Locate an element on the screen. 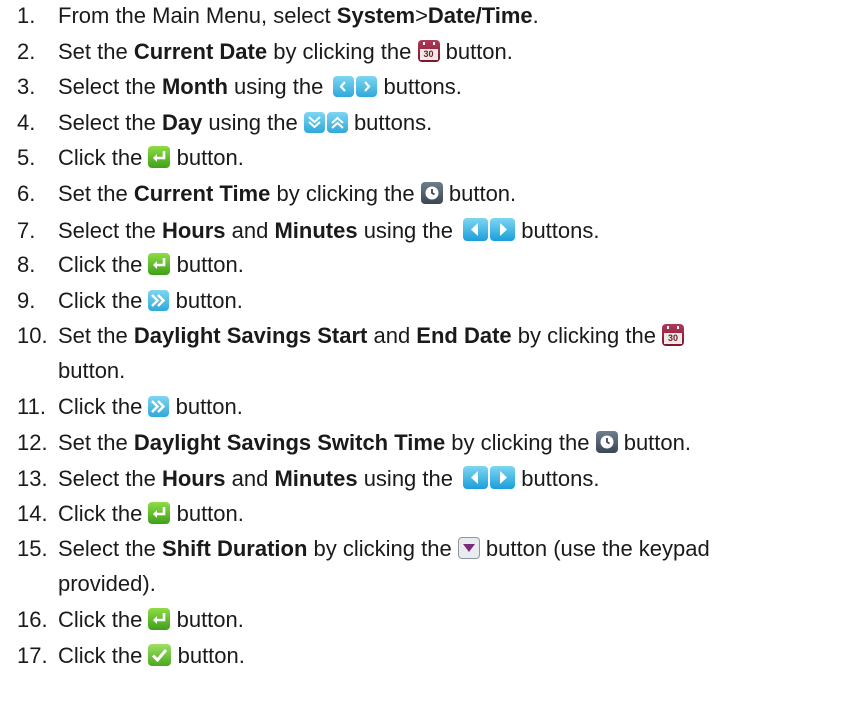 The height and width of the screenshot is (703, 866). step-bold-text: Daylight Savings Start is located at coordinates (250, 335).